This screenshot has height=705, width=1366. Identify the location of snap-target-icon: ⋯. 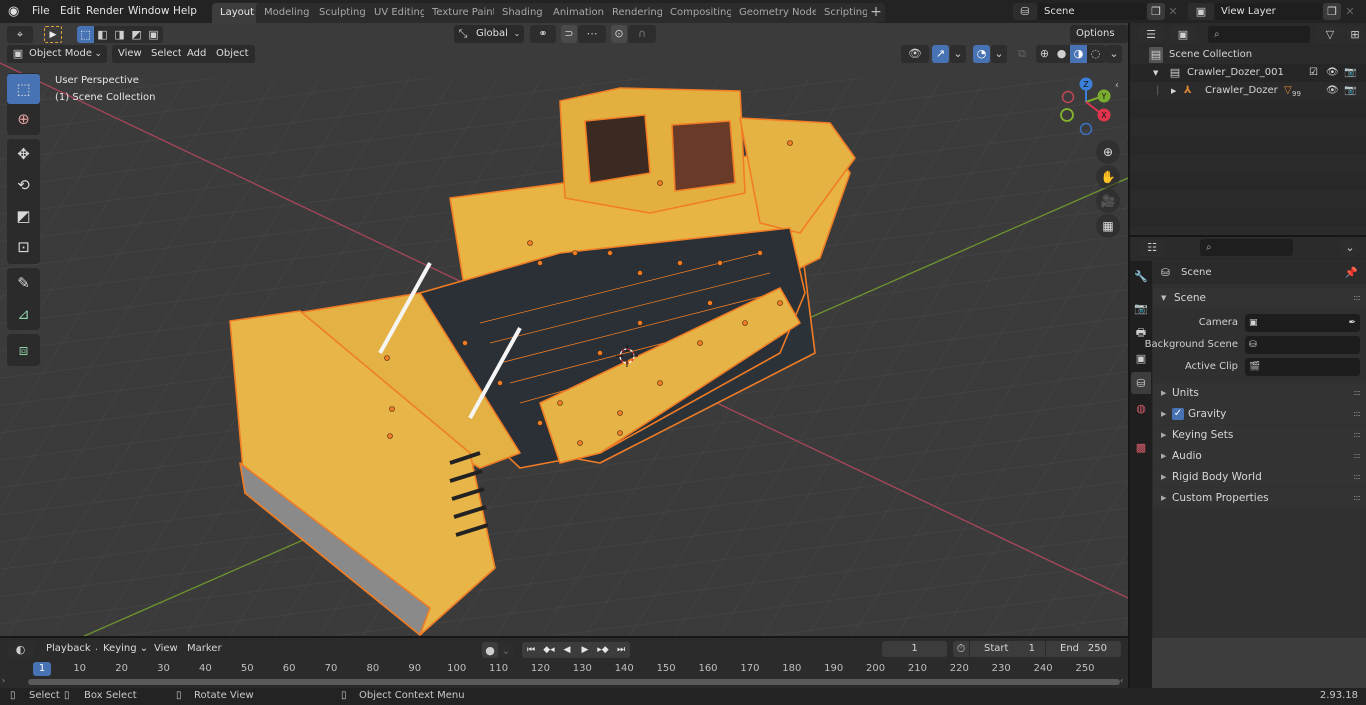
(592, 34).